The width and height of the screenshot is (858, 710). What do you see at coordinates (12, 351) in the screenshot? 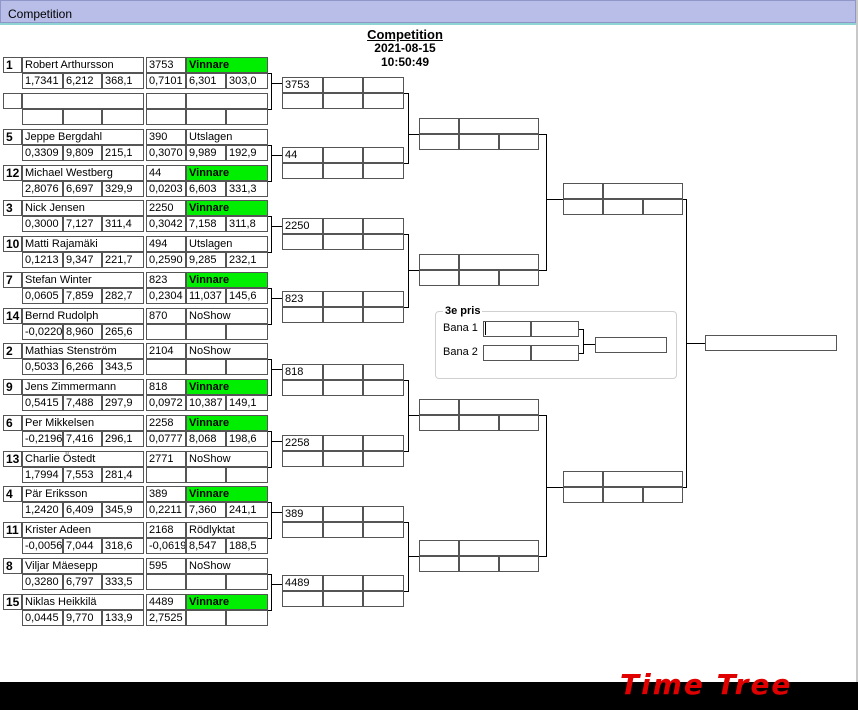
I see `seed-cell: 2` at bounding box center [12, 351].